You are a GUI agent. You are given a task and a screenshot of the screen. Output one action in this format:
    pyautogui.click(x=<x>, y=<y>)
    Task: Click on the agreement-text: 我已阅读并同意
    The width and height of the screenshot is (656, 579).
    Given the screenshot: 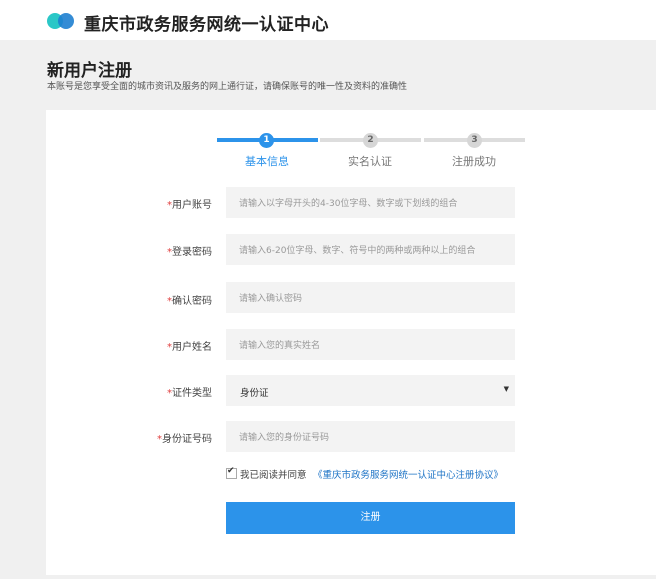 What is the action you would take?
    pyautogui.click(x=273, y=475)
    